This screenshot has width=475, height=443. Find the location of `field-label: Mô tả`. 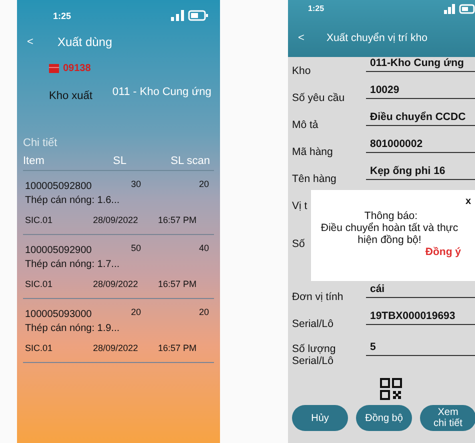

field-label: Mô tả is located at coordinates (305, 125).